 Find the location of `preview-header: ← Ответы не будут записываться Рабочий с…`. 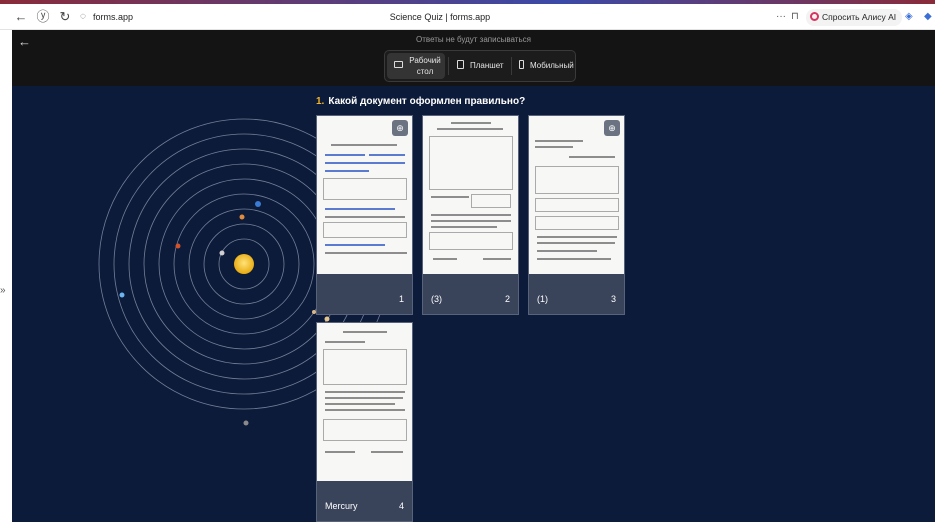

preview-header: ← Ответы не будут записываться Рабочий с… is located at coordinates (473, 58).